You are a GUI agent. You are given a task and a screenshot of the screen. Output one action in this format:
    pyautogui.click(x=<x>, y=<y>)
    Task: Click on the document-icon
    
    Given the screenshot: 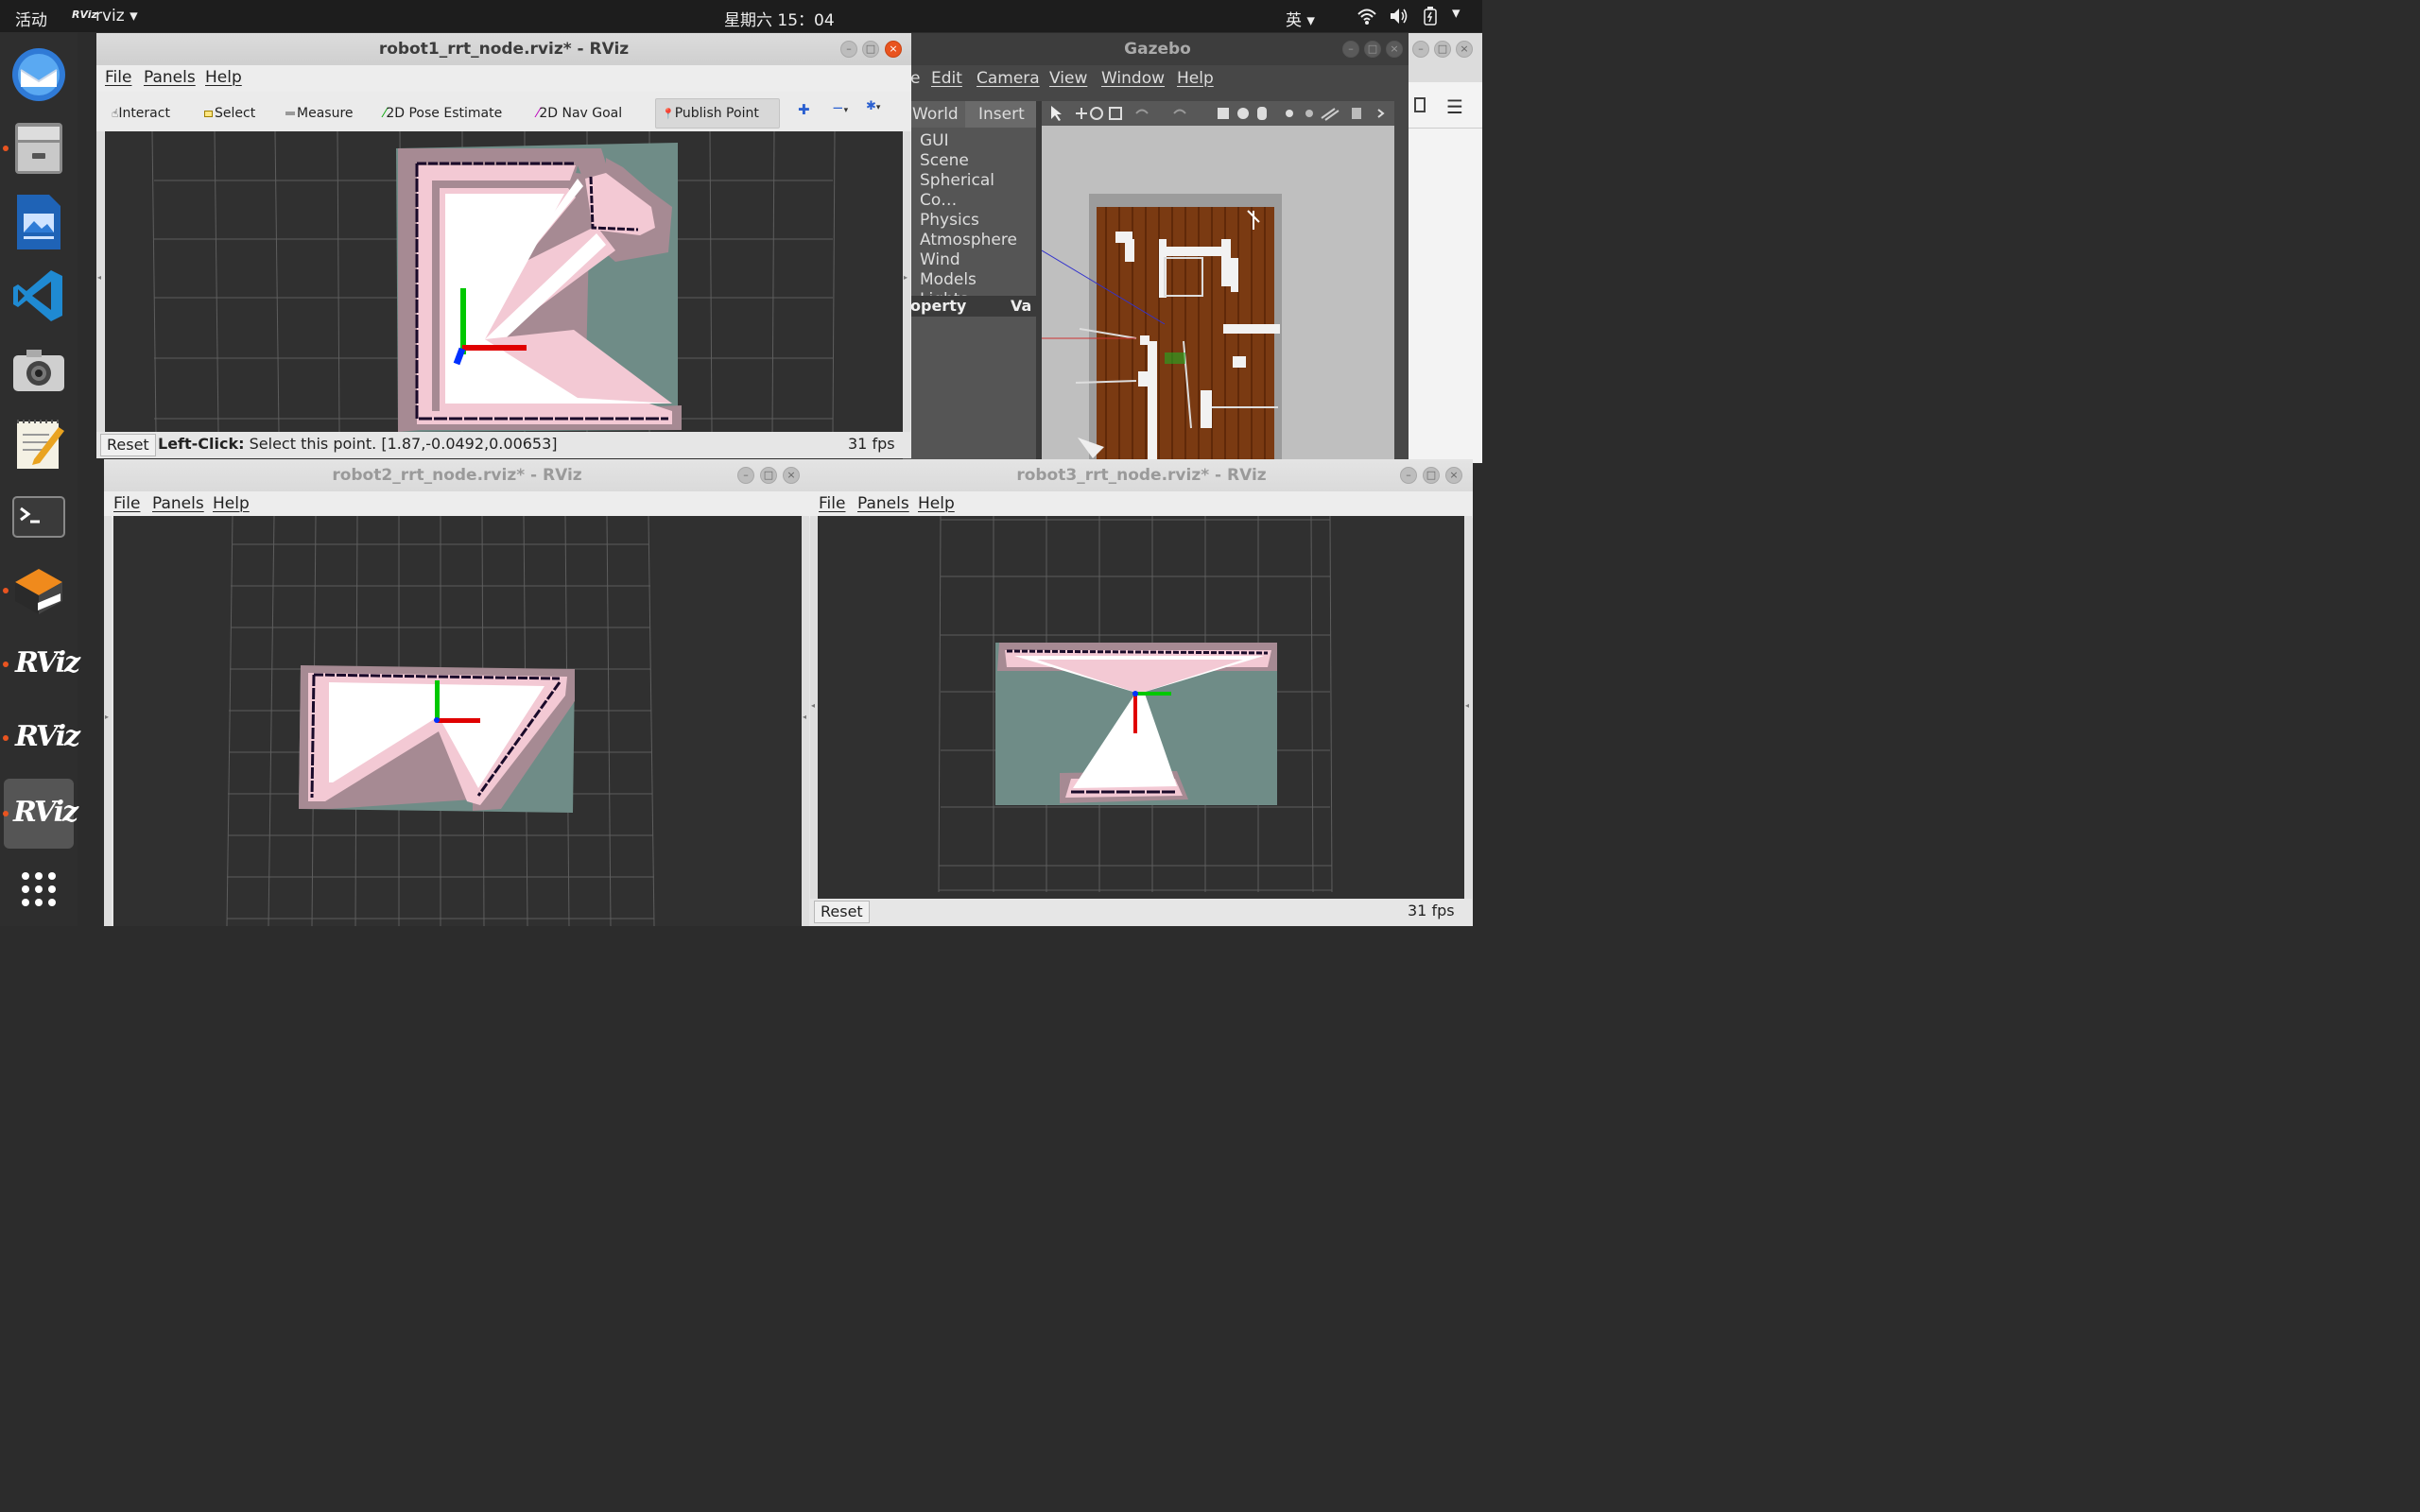 What is the action you would take?
    pyautogui.click(x=1420, y=104)
    